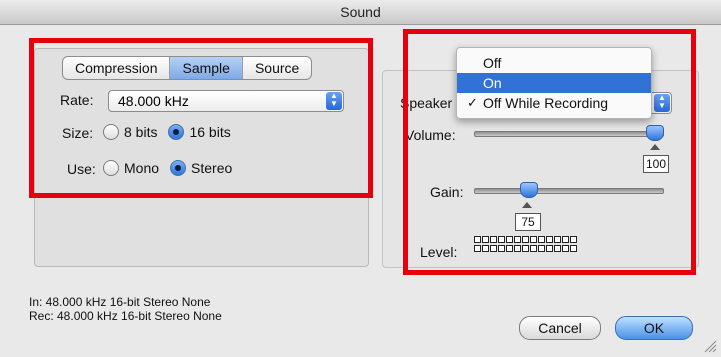 The height and width of the screenshot is (357, 721). I want to click on title-bar: Sound, so click(360, 12).